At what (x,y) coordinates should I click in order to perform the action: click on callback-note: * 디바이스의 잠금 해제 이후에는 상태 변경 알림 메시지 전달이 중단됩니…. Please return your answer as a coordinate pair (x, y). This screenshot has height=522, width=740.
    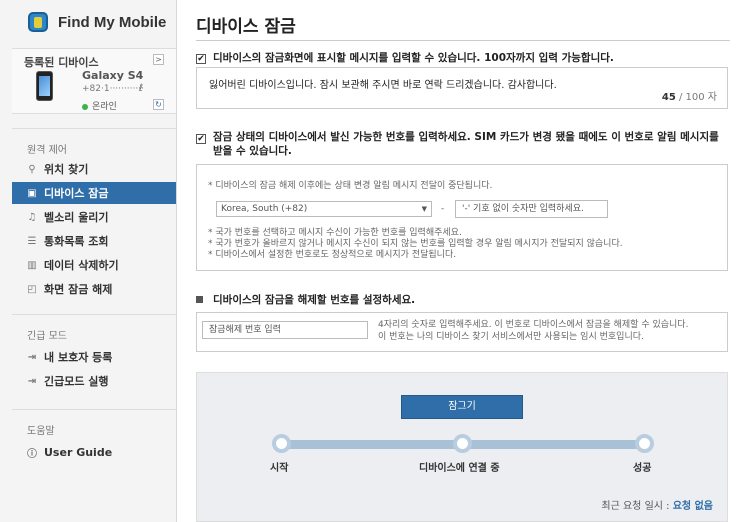
    Looking at the image, I should click on (350, 186).